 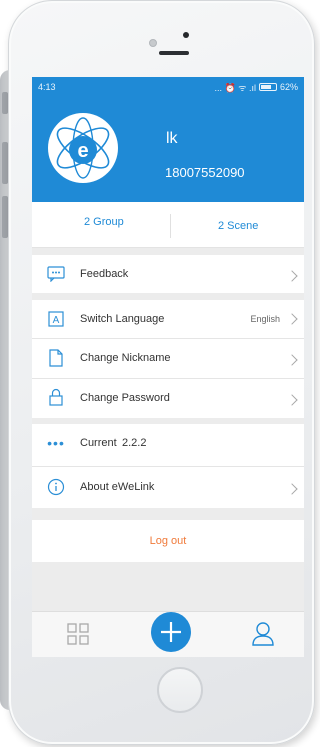 I want to click on change-password-row: Change Password, so click(x=168, y=398).